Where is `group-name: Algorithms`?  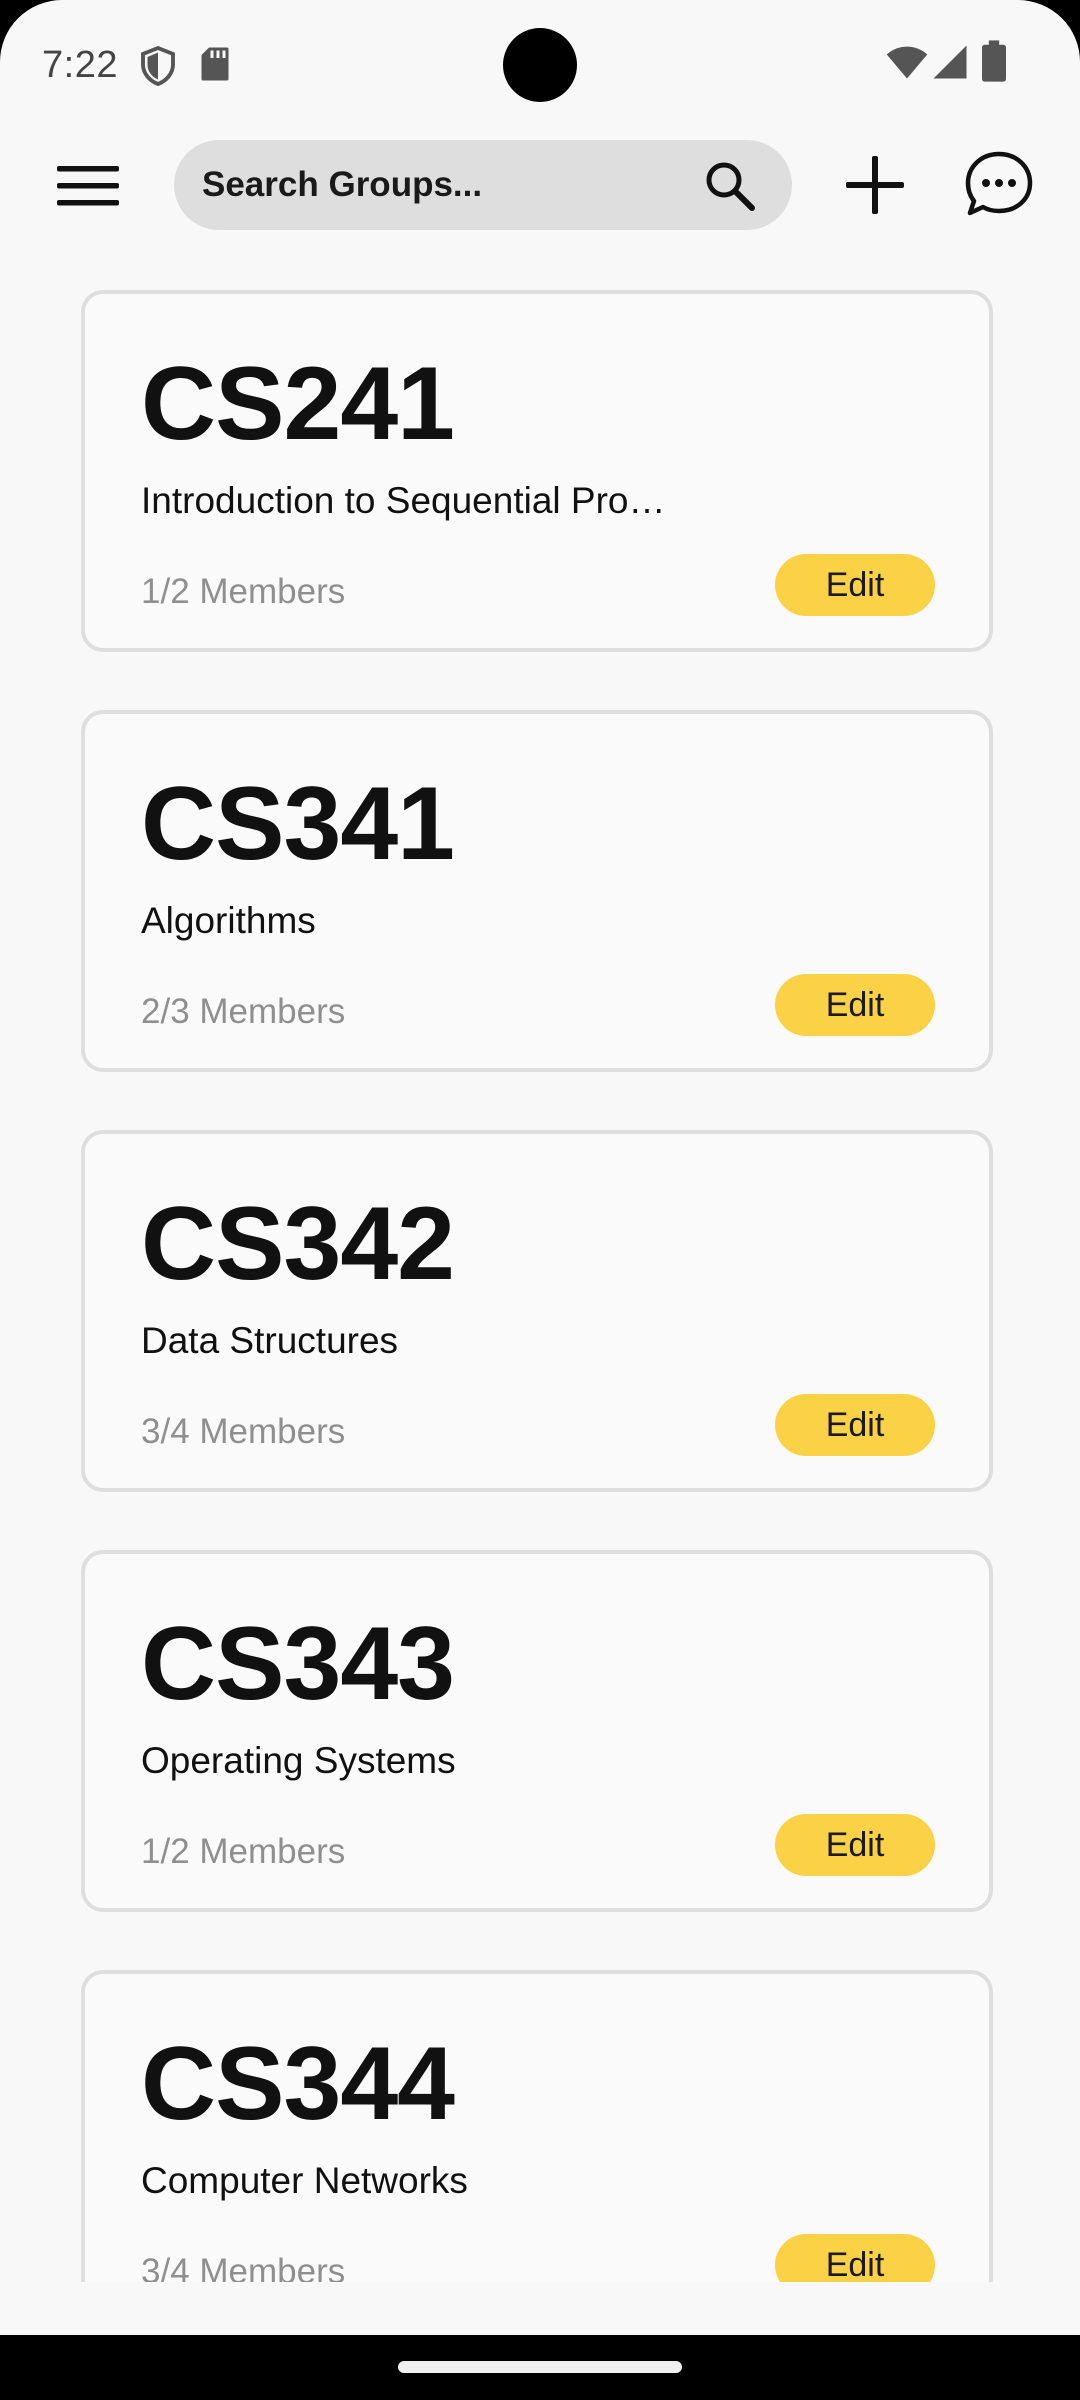
group-name: Algorithms is located at coordinates (228, 920).